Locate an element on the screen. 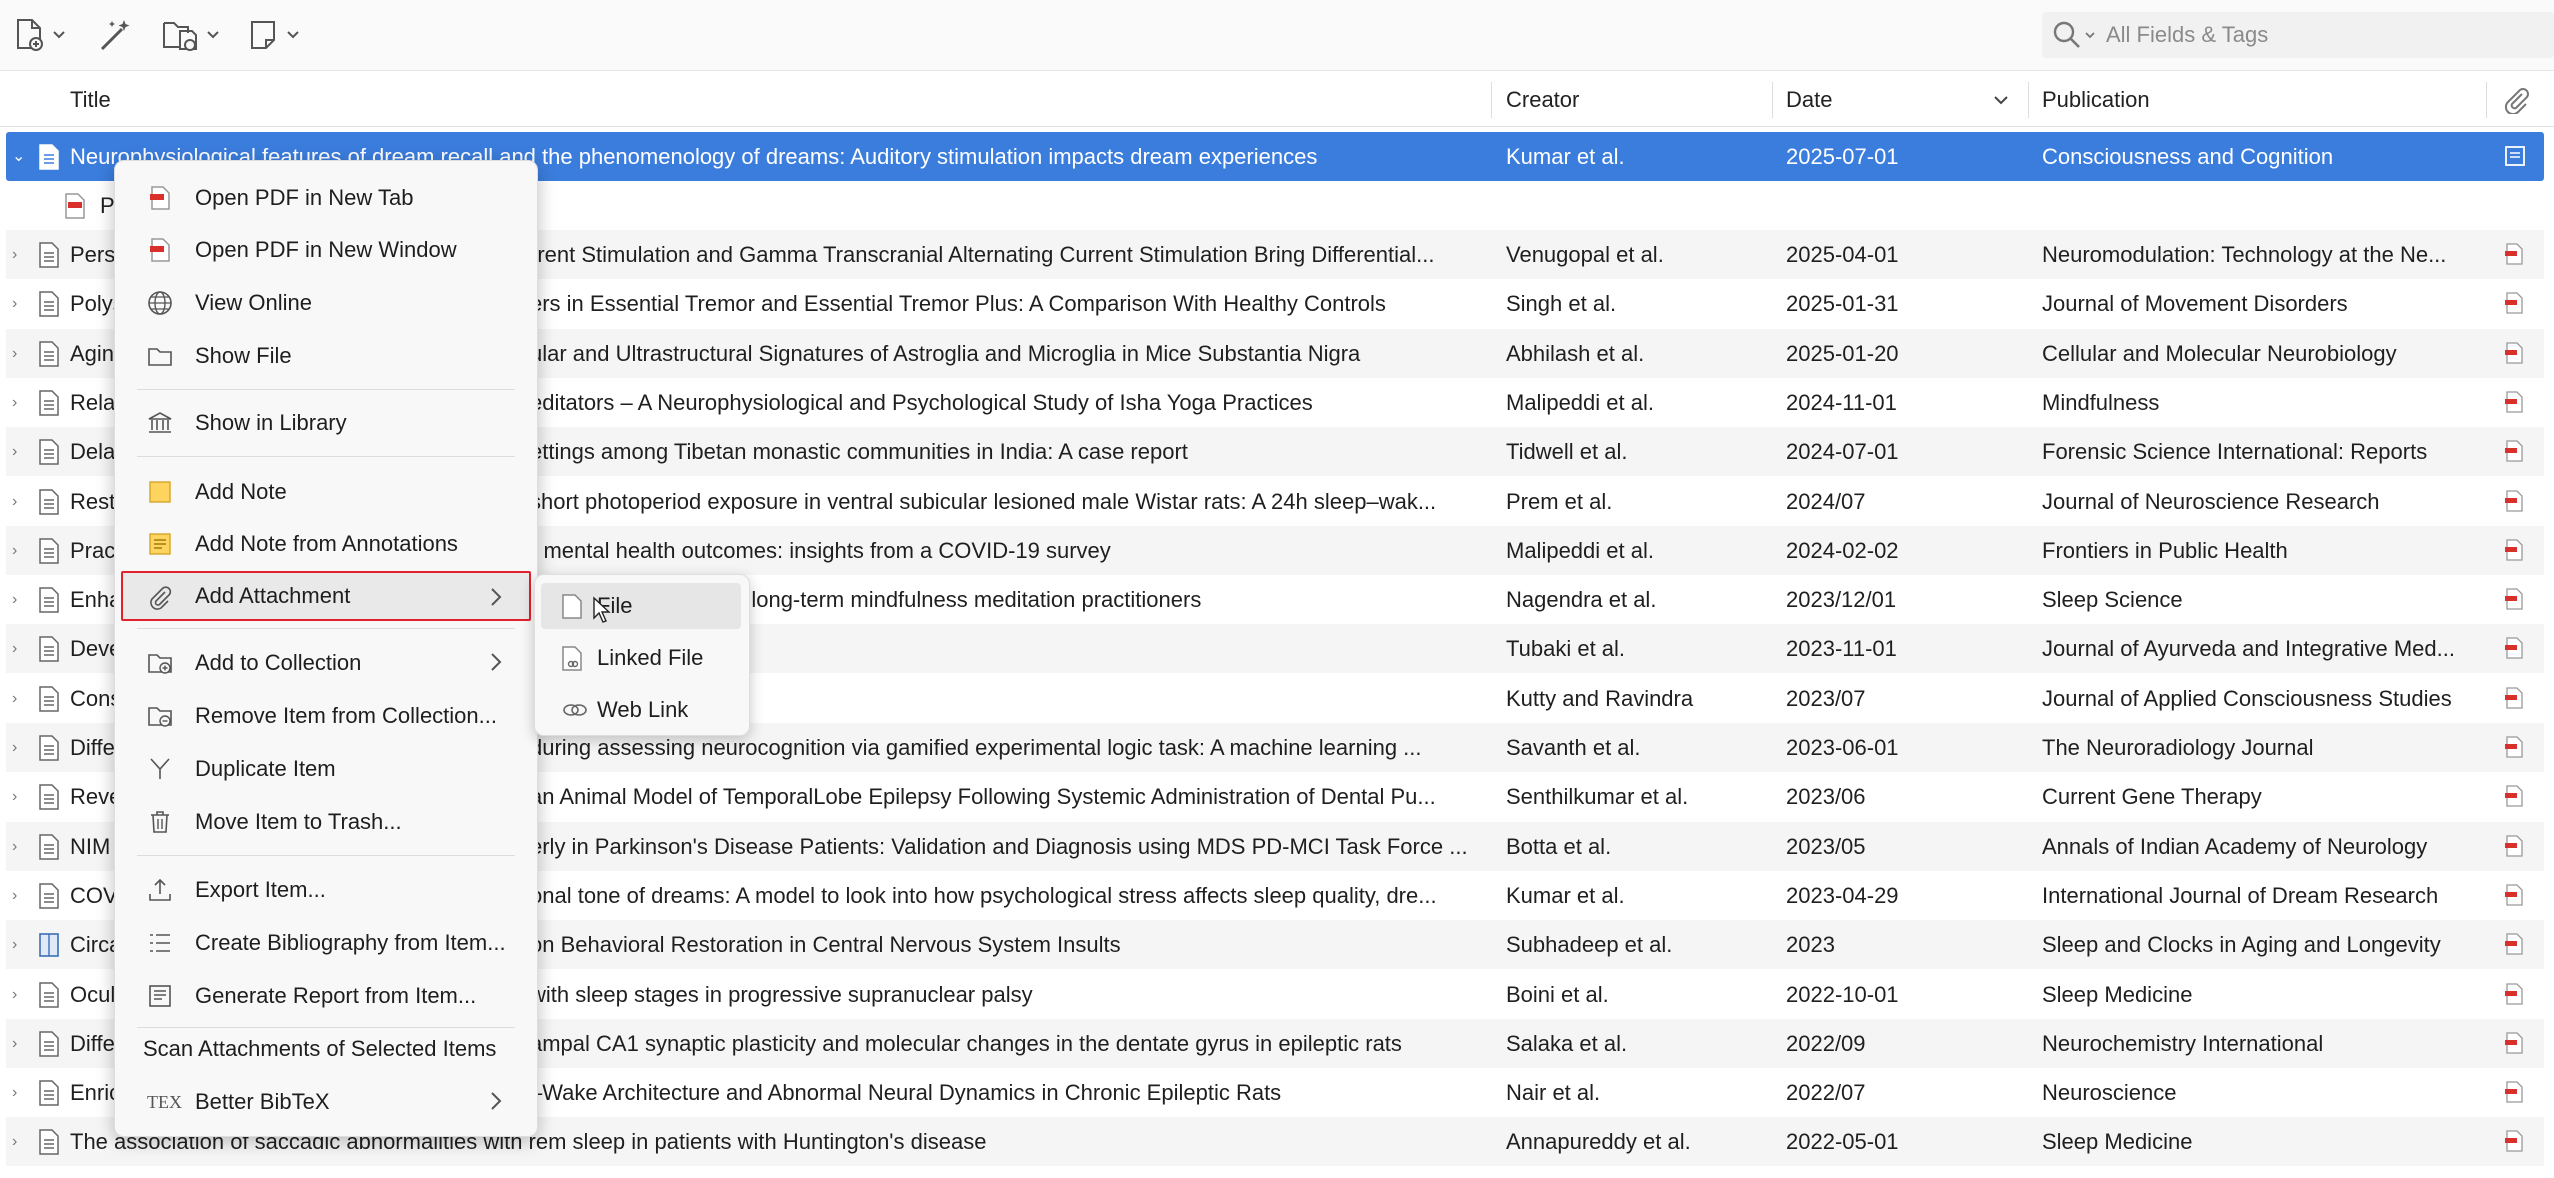  row-title-start: Diffe is located at coordinates (92, 1043).